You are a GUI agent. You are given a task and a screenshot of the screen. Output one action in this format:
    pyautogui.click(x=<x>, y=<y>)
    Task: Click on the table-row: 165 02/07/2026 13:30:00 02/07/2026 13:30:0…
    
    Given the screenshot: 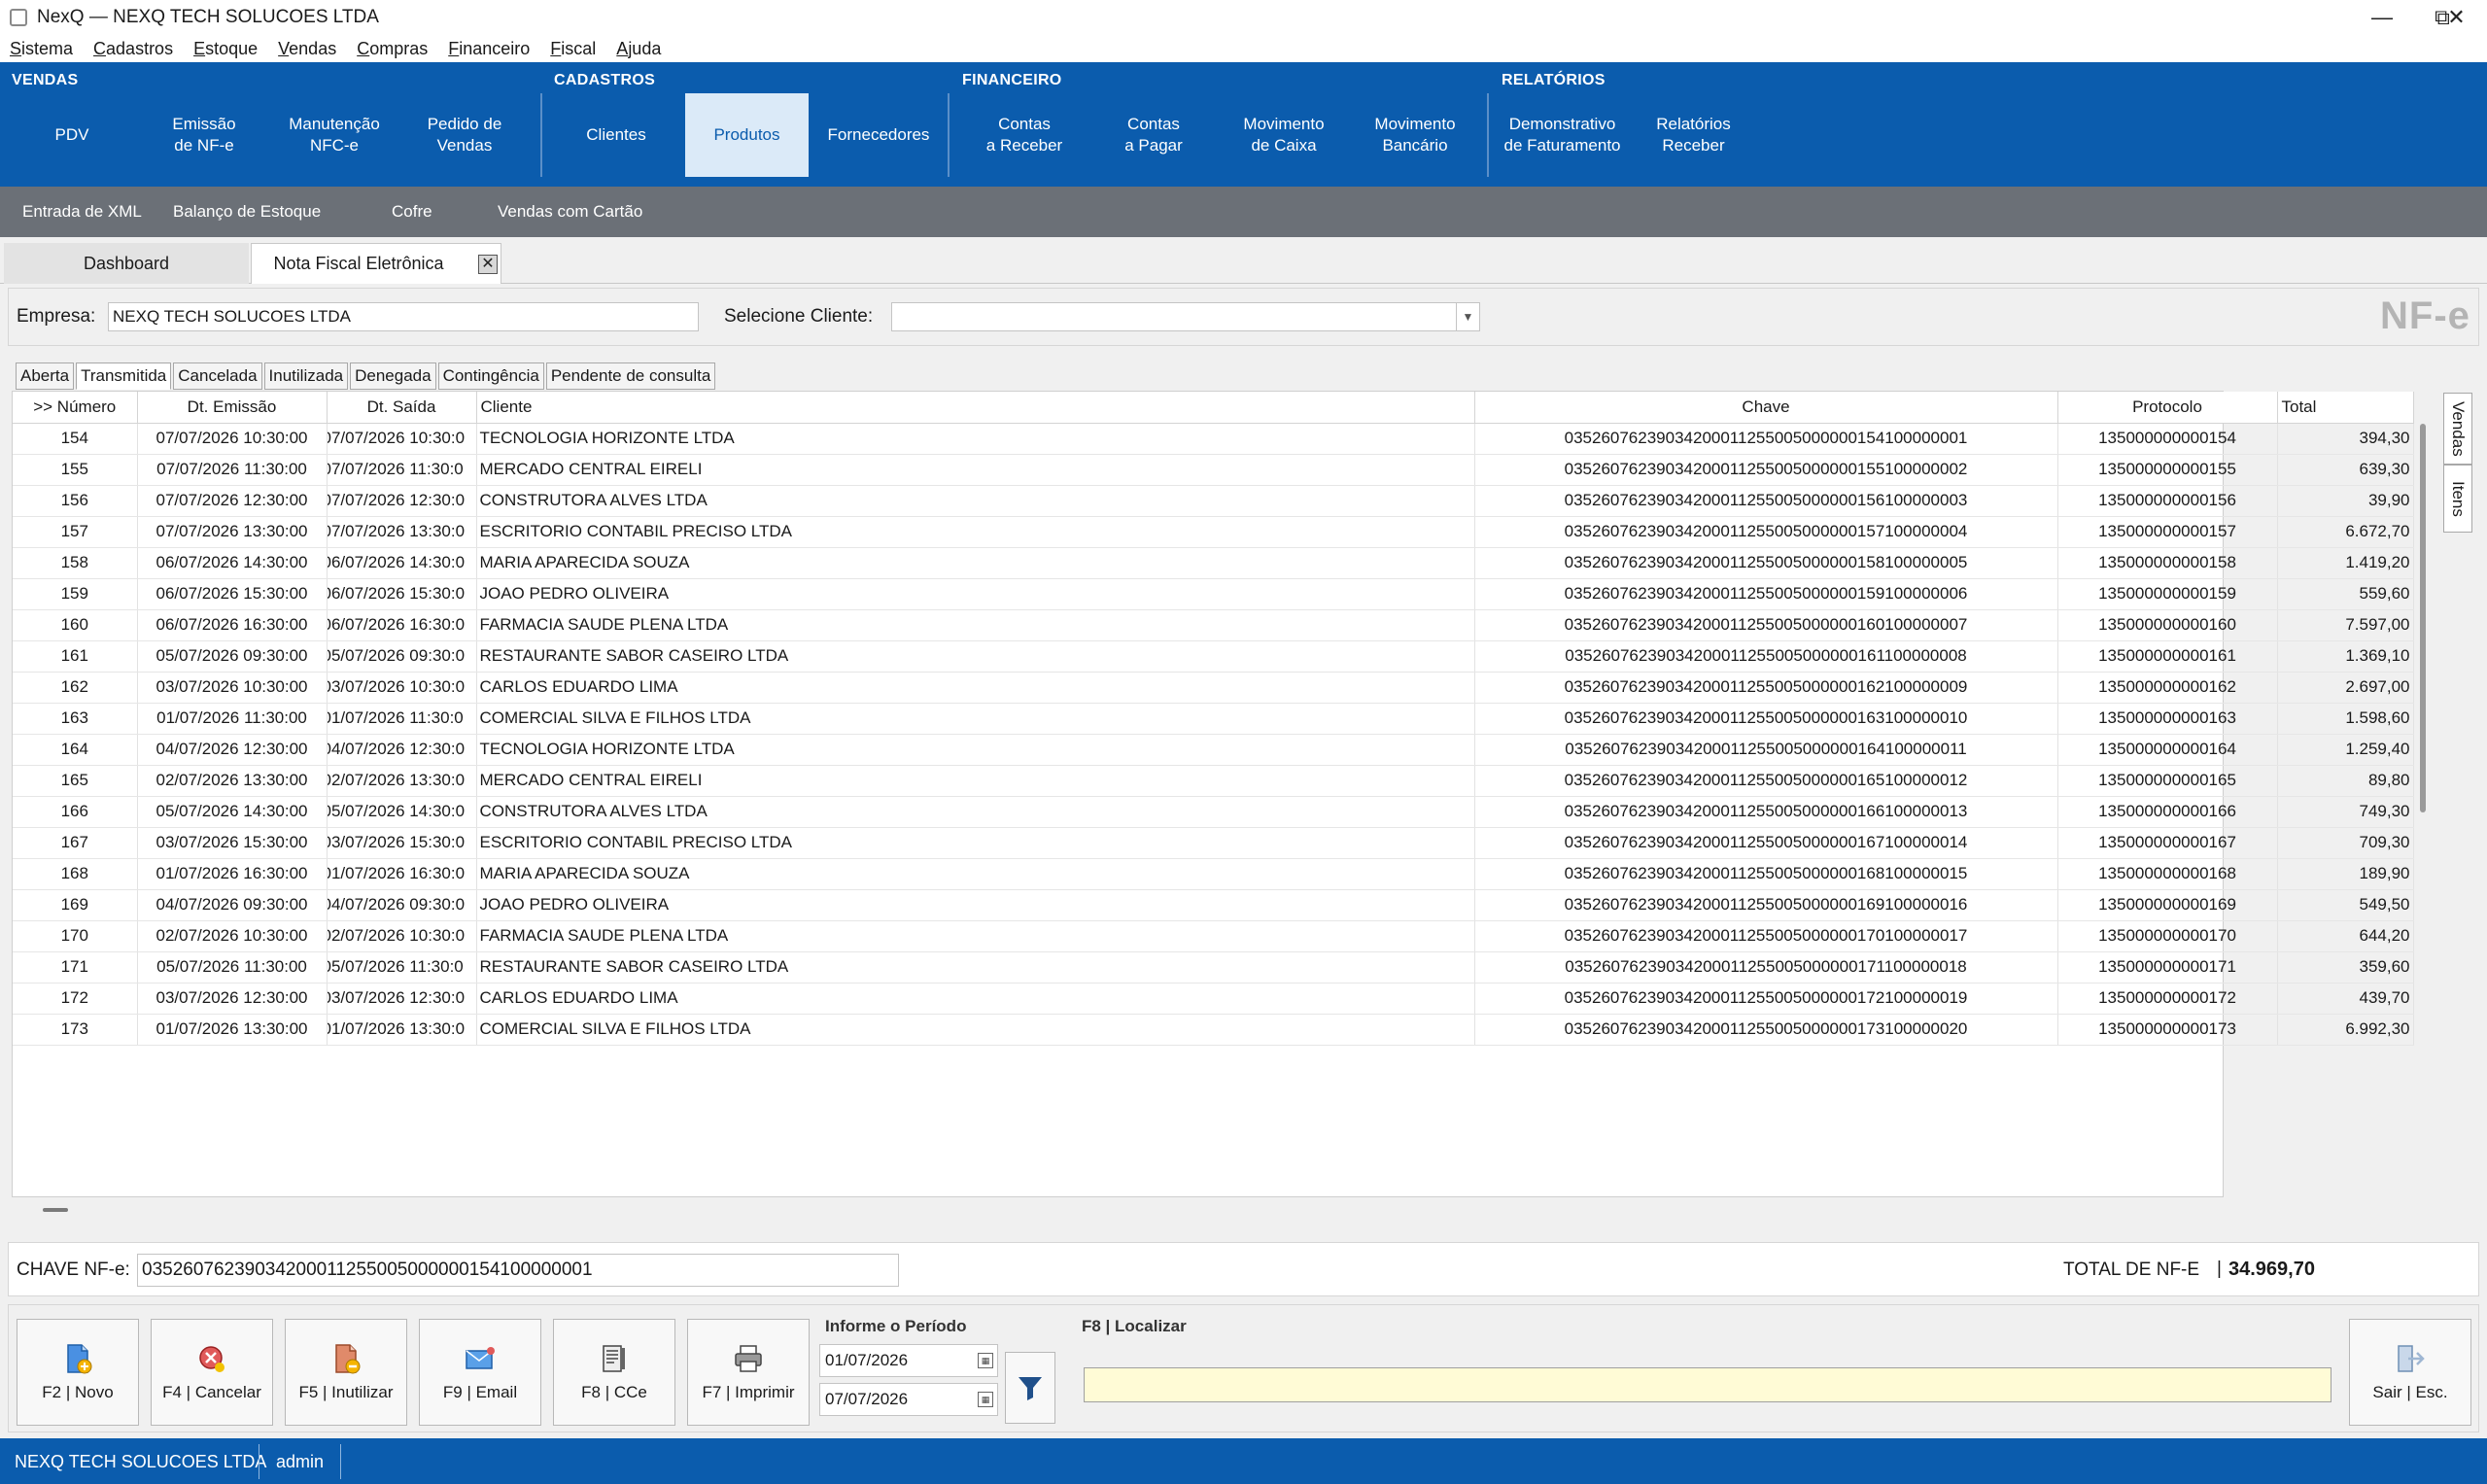 What is the action you would take?
    pyautogui.click(x=1214, y=781)
    